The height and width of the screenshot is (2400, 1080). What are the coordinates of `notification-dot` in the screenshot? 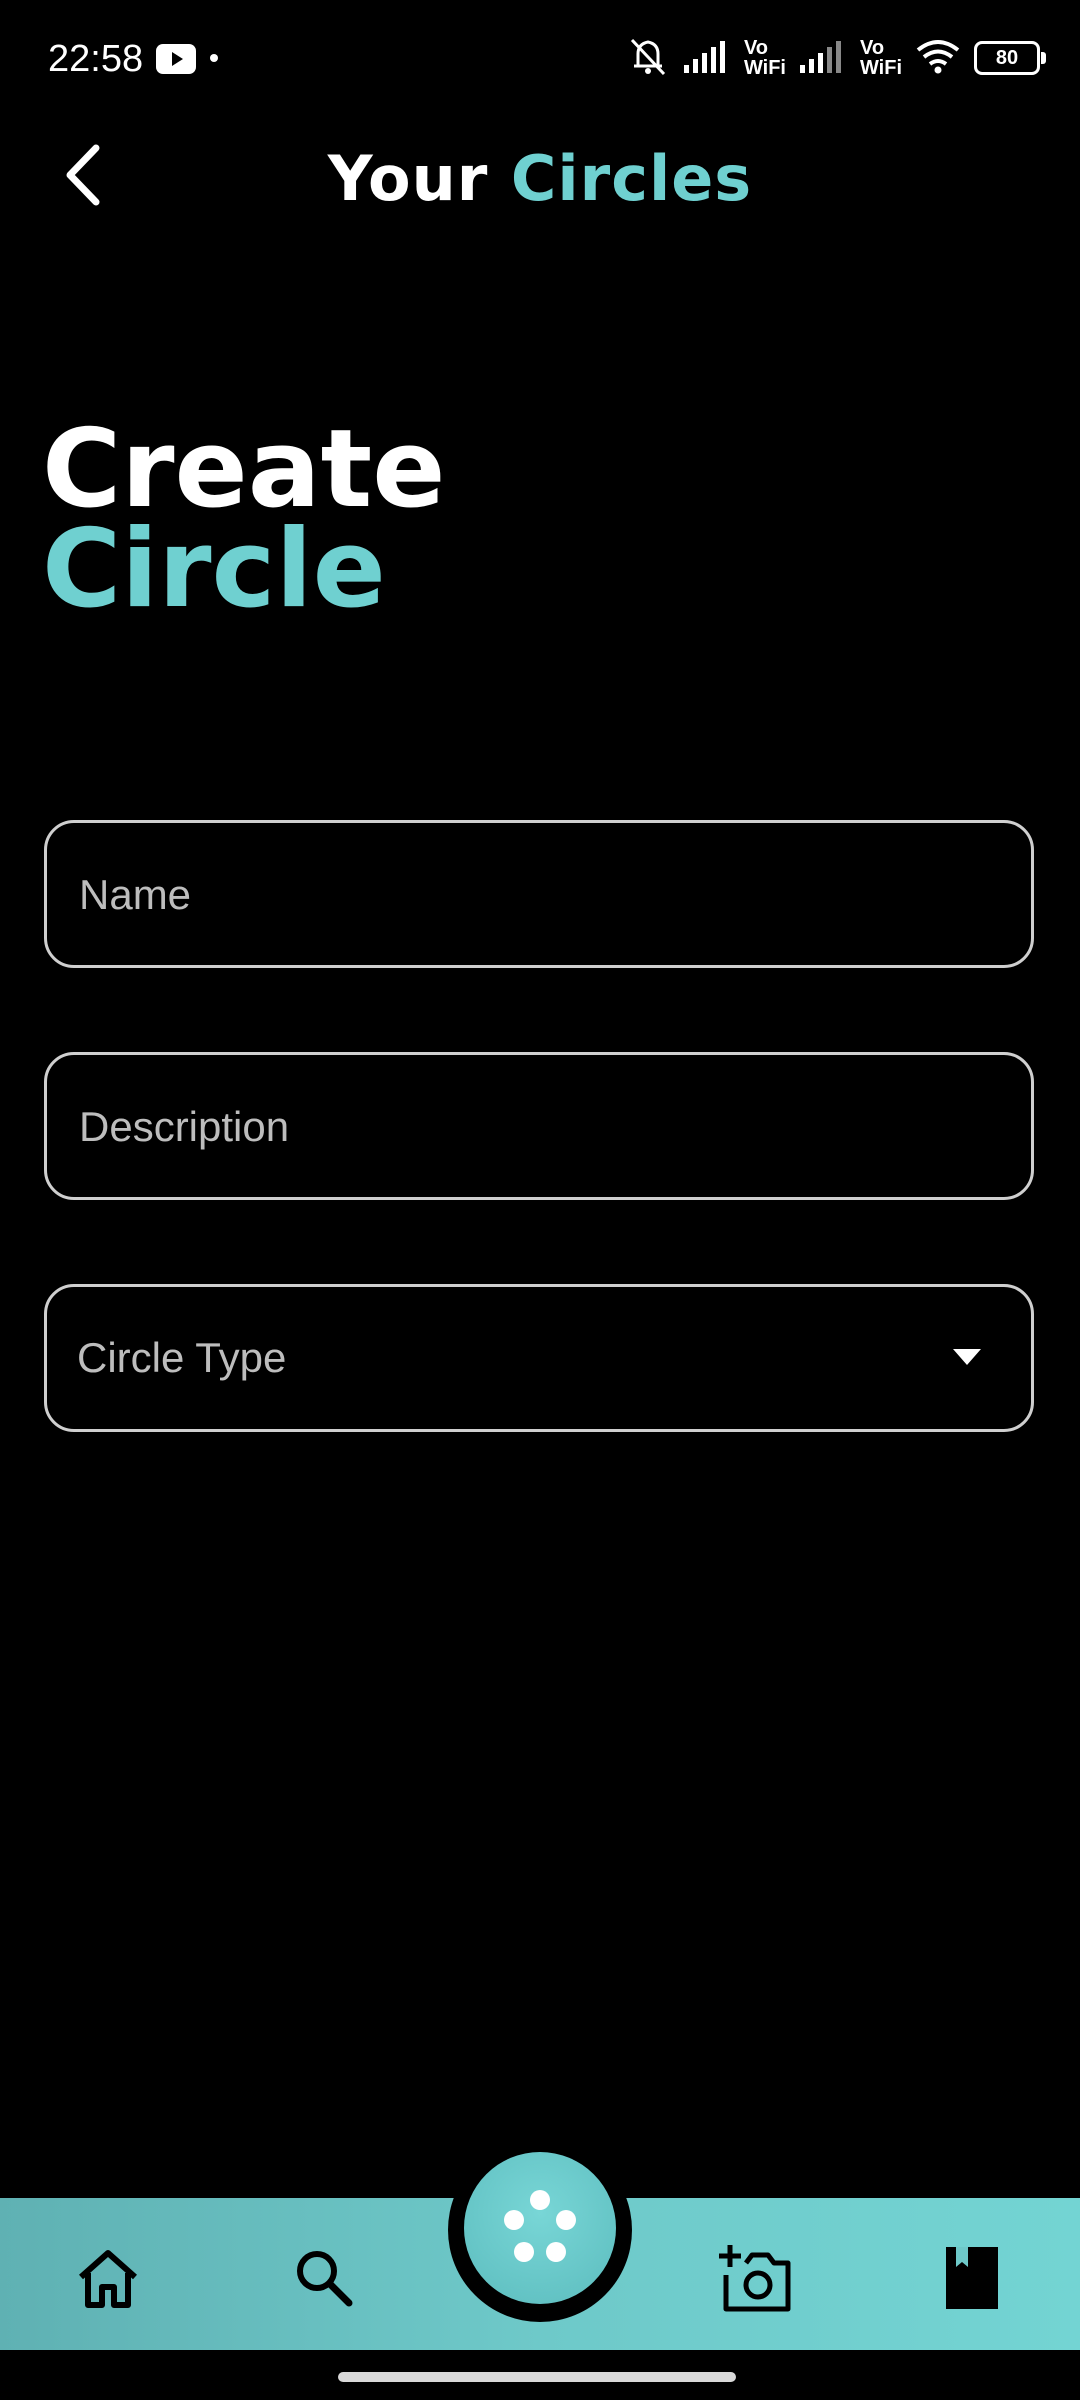 It's located at (214, 58).